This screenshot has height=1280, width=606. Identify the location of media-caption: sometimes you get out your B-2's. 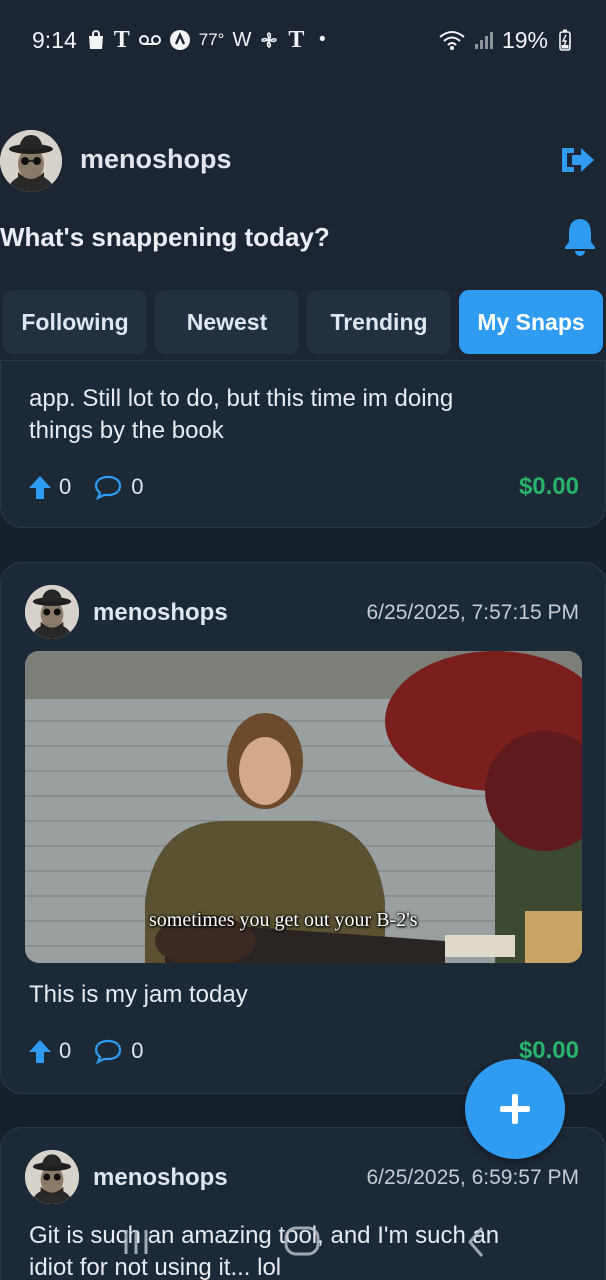
(283, 920).